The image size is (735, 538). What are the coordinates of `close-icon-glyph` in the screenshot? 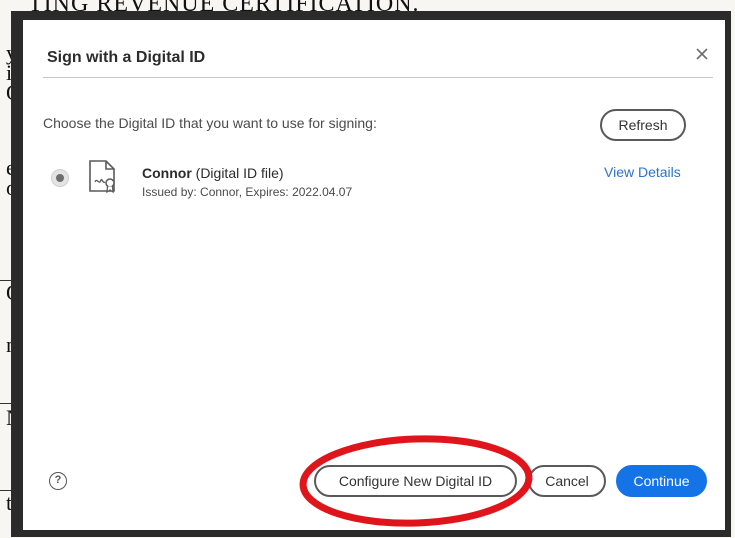 It's located at (702, 54).